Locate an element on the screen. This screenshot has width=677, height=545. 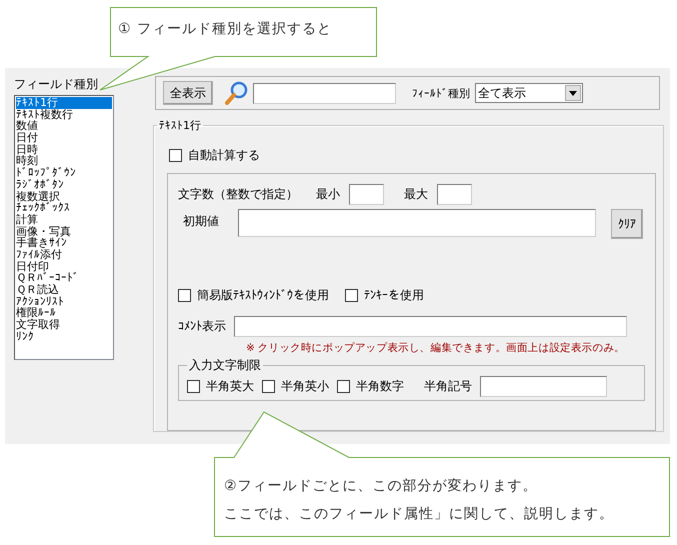
symbol-label: 半角記号 is located at coordinates (448, 386).